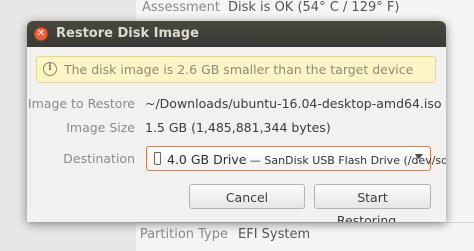 The image size is (474, 251). Describe the element at coordinates (238, 127) in the screenshot. I see `image-size-value: 1.5 GB (1,485,881,344 bytes)` at that location.